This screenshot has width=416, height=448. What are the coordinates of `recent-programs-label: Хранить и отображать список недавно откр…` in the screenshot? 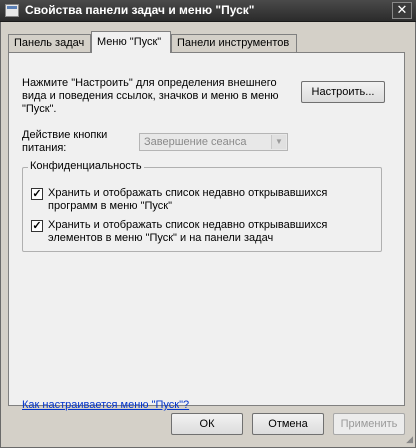 It's located at (188, 199).